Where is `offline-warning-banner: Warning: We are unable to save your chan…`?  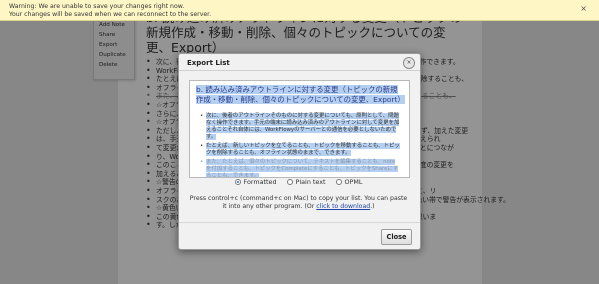
offline-warning-banner: Warning: We are unable to save your chan… is located at coordinates (299, 10).